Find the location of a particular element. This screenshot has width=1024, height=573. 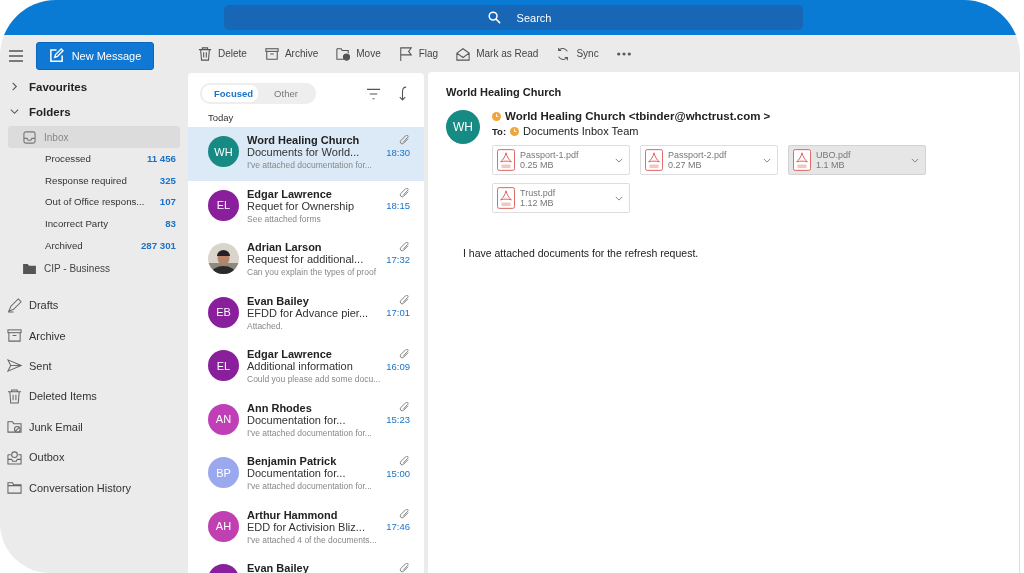

message-time: 17:01 is located at coordinates (398, 312).